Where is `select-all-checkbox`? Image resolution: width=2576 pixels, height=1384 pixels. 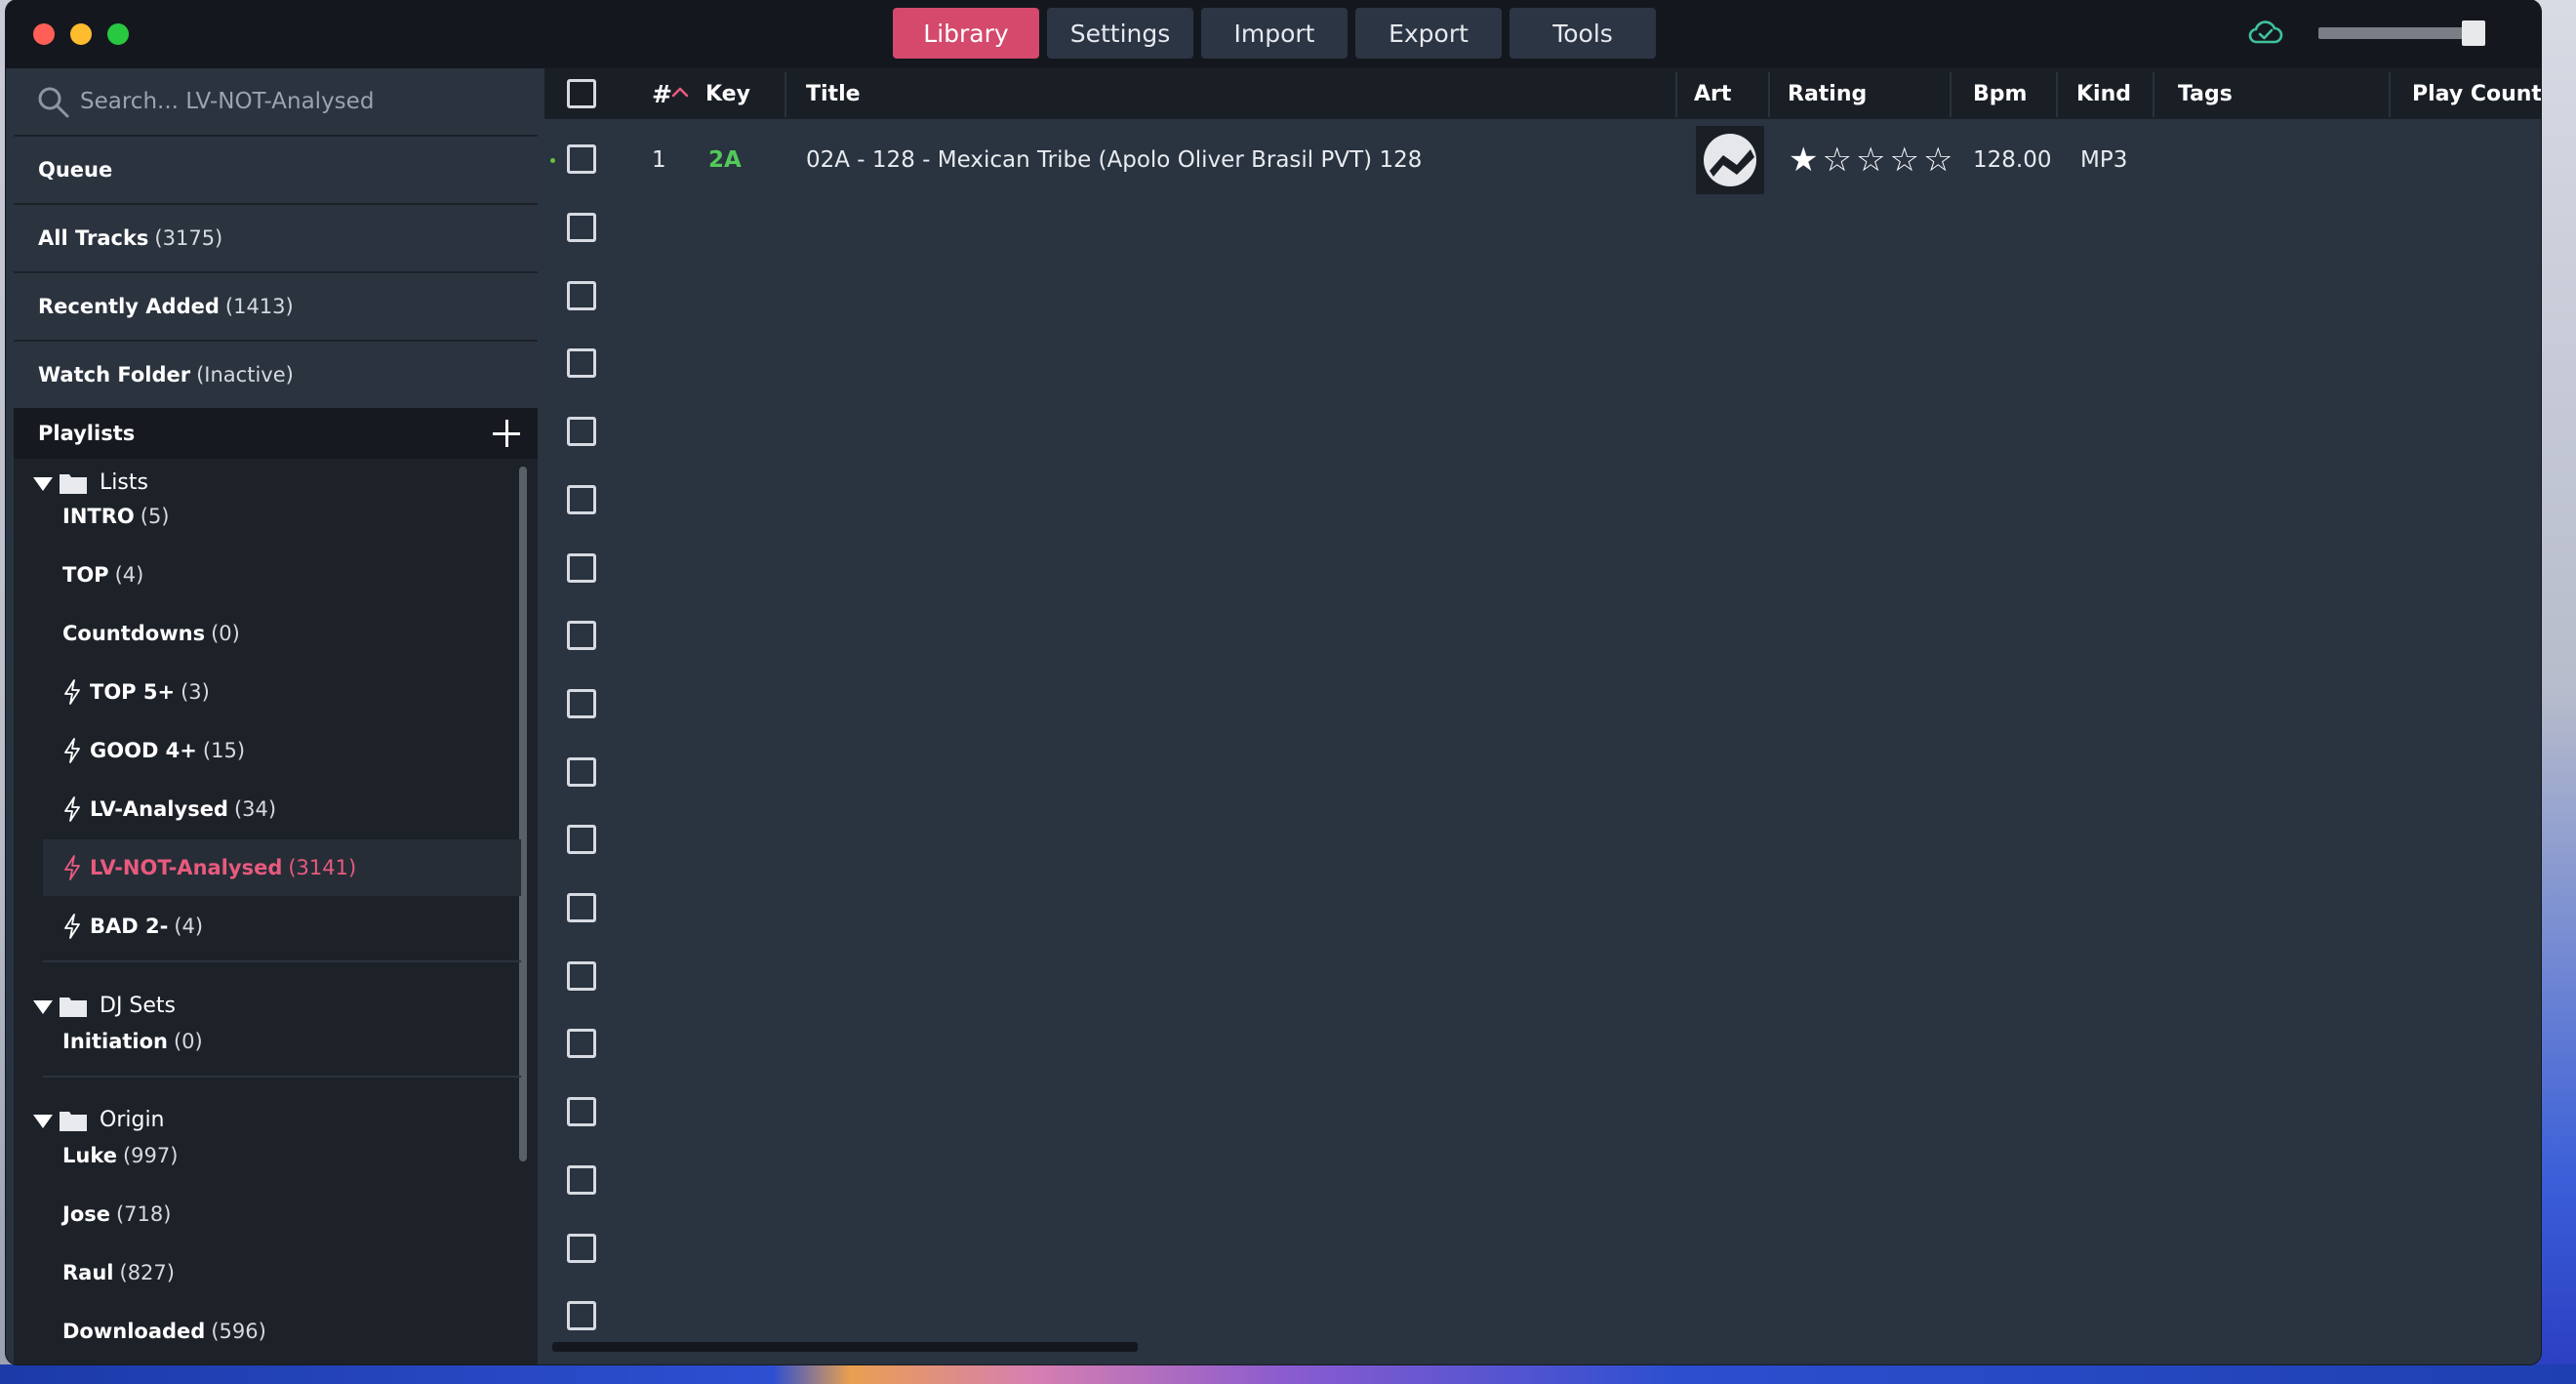 select-all-checkbox is located at coordinates (581, 93).